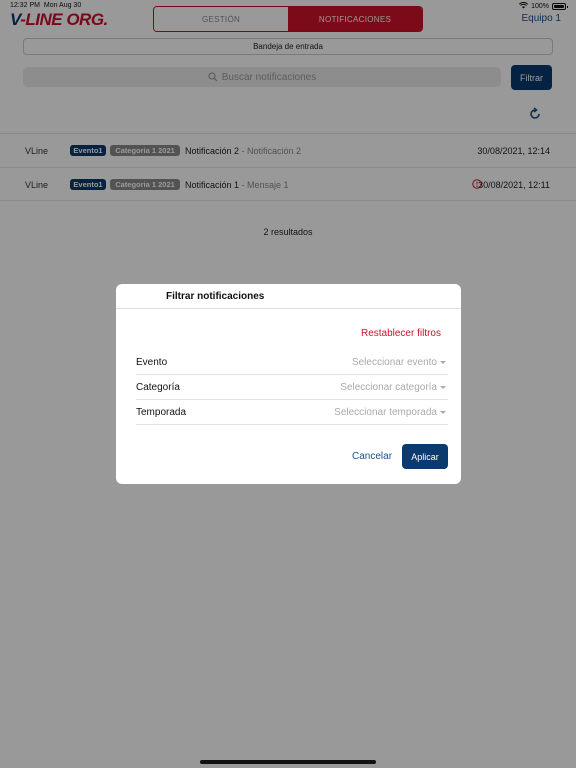 This screenshot has height=768, width=576. What do you see at coordinates (385, 412) in the screenshot?
I see `select-placeholder: Seleccionar temporada` at bounding box center [385, 412].